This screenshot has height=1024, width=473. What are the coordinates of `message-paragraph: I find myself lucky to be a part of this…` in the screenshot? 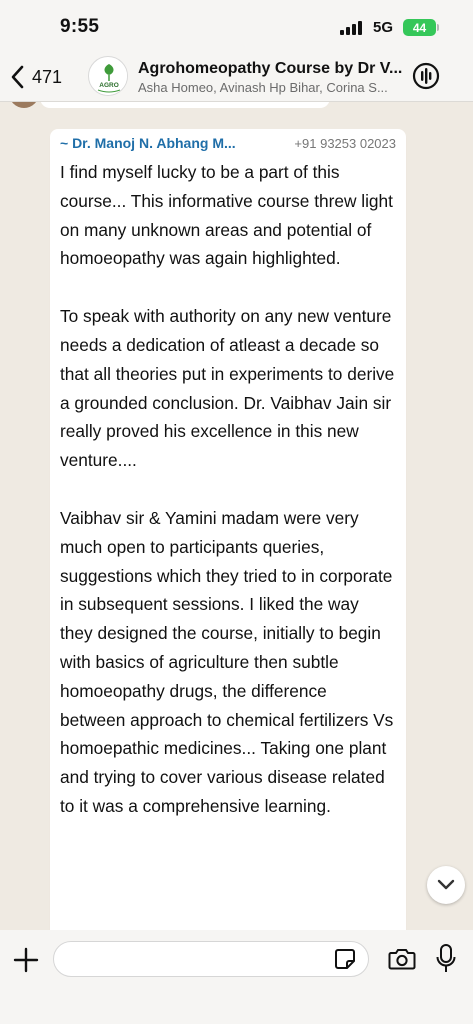 It's located at (226, 215).